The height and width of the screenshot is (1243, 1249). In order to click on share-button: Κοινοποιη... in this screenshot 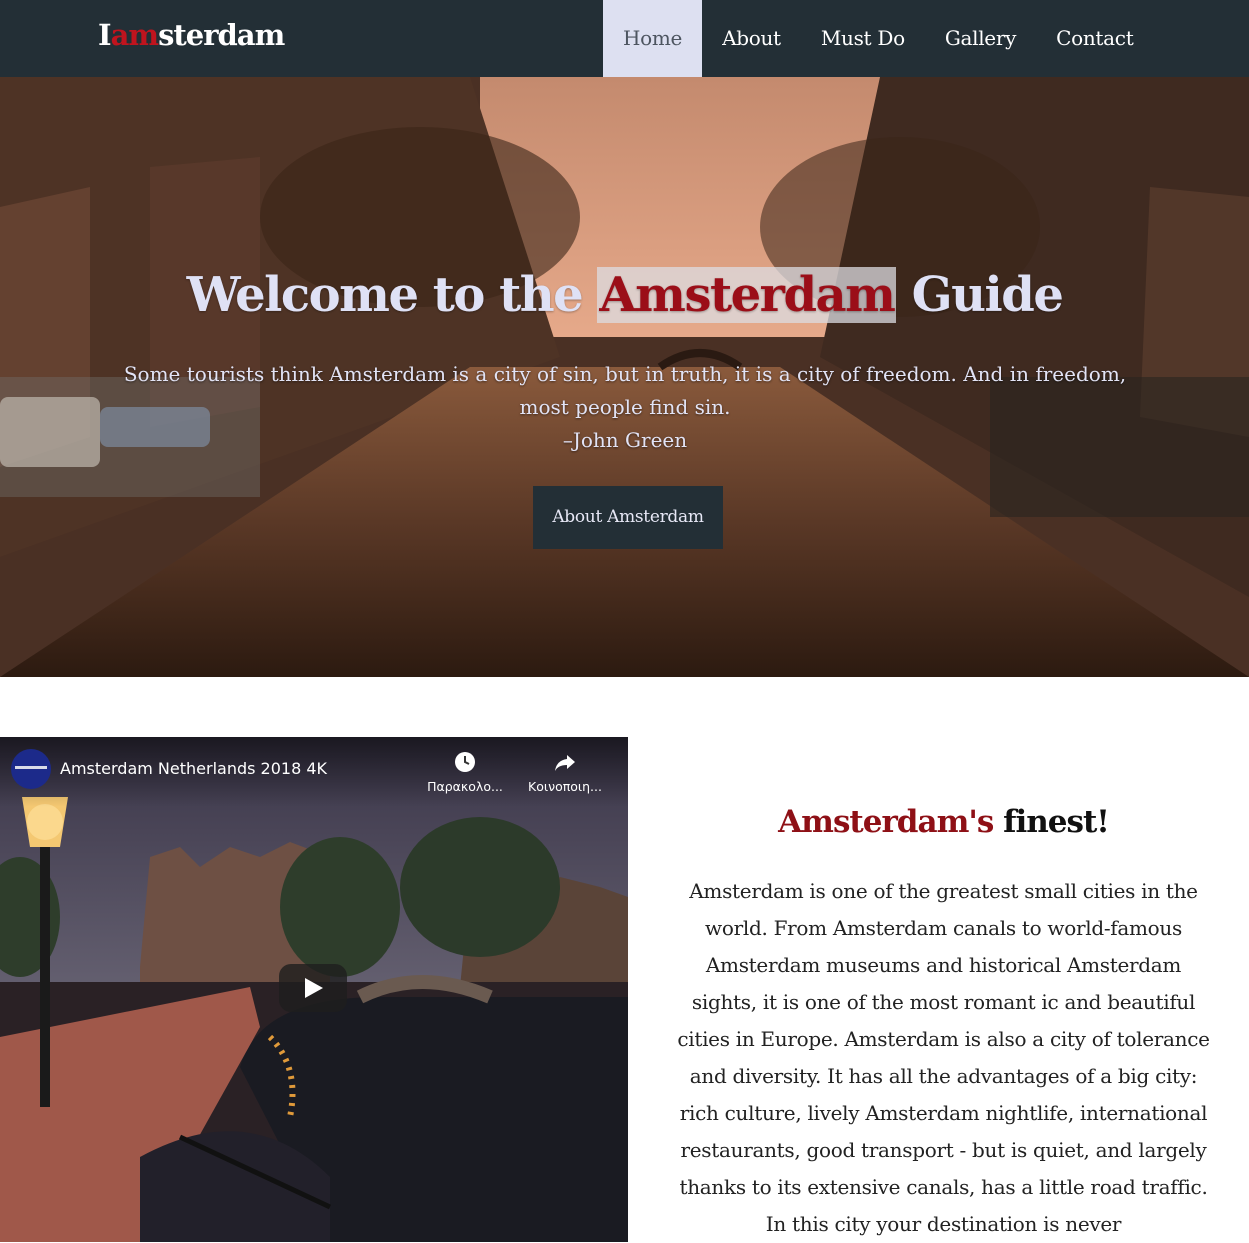, I will do `click(565, 772)`.